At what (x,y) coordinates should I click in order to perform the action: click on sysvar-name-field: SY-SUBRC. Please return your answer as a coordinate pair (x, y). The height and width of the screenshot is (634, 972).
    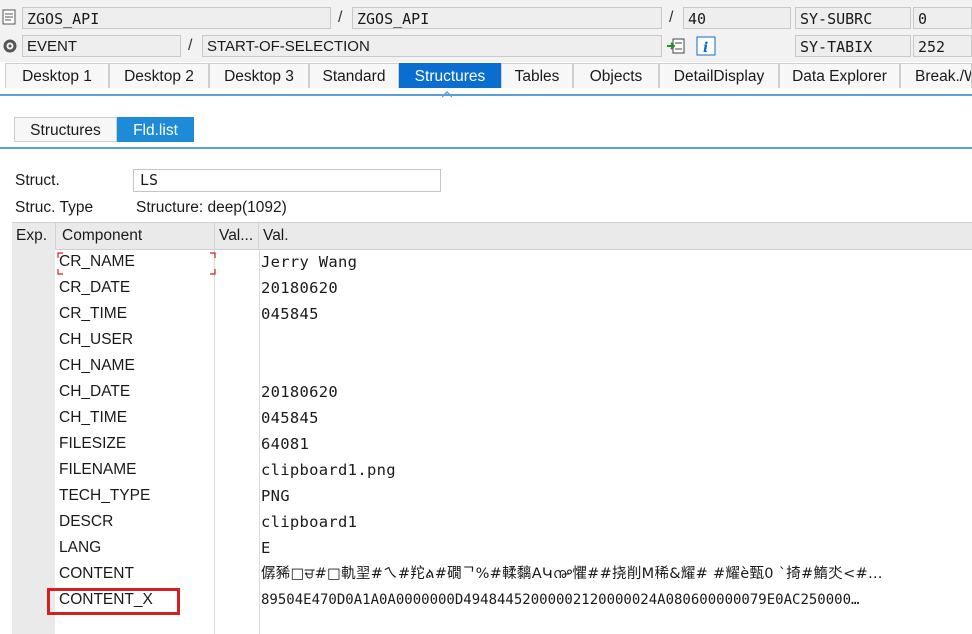
    Looking at the image, I should click on (853, 18).